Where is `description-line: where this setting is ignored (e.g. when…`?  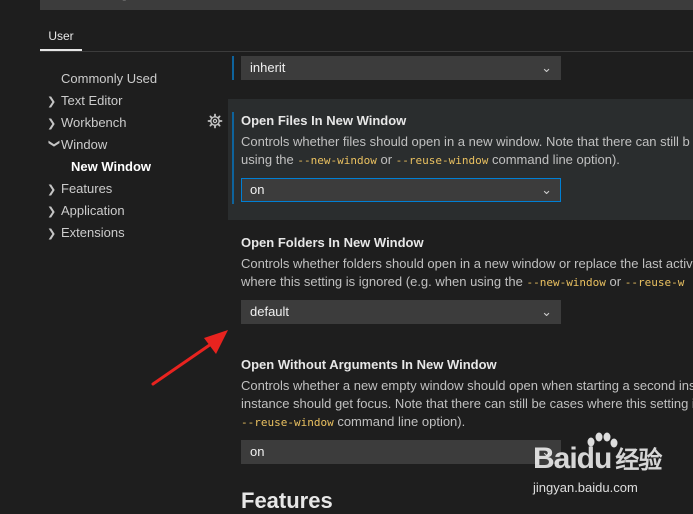
description-line: where this setting is ignored (e.g. when… is located at coordinates (467, 282).